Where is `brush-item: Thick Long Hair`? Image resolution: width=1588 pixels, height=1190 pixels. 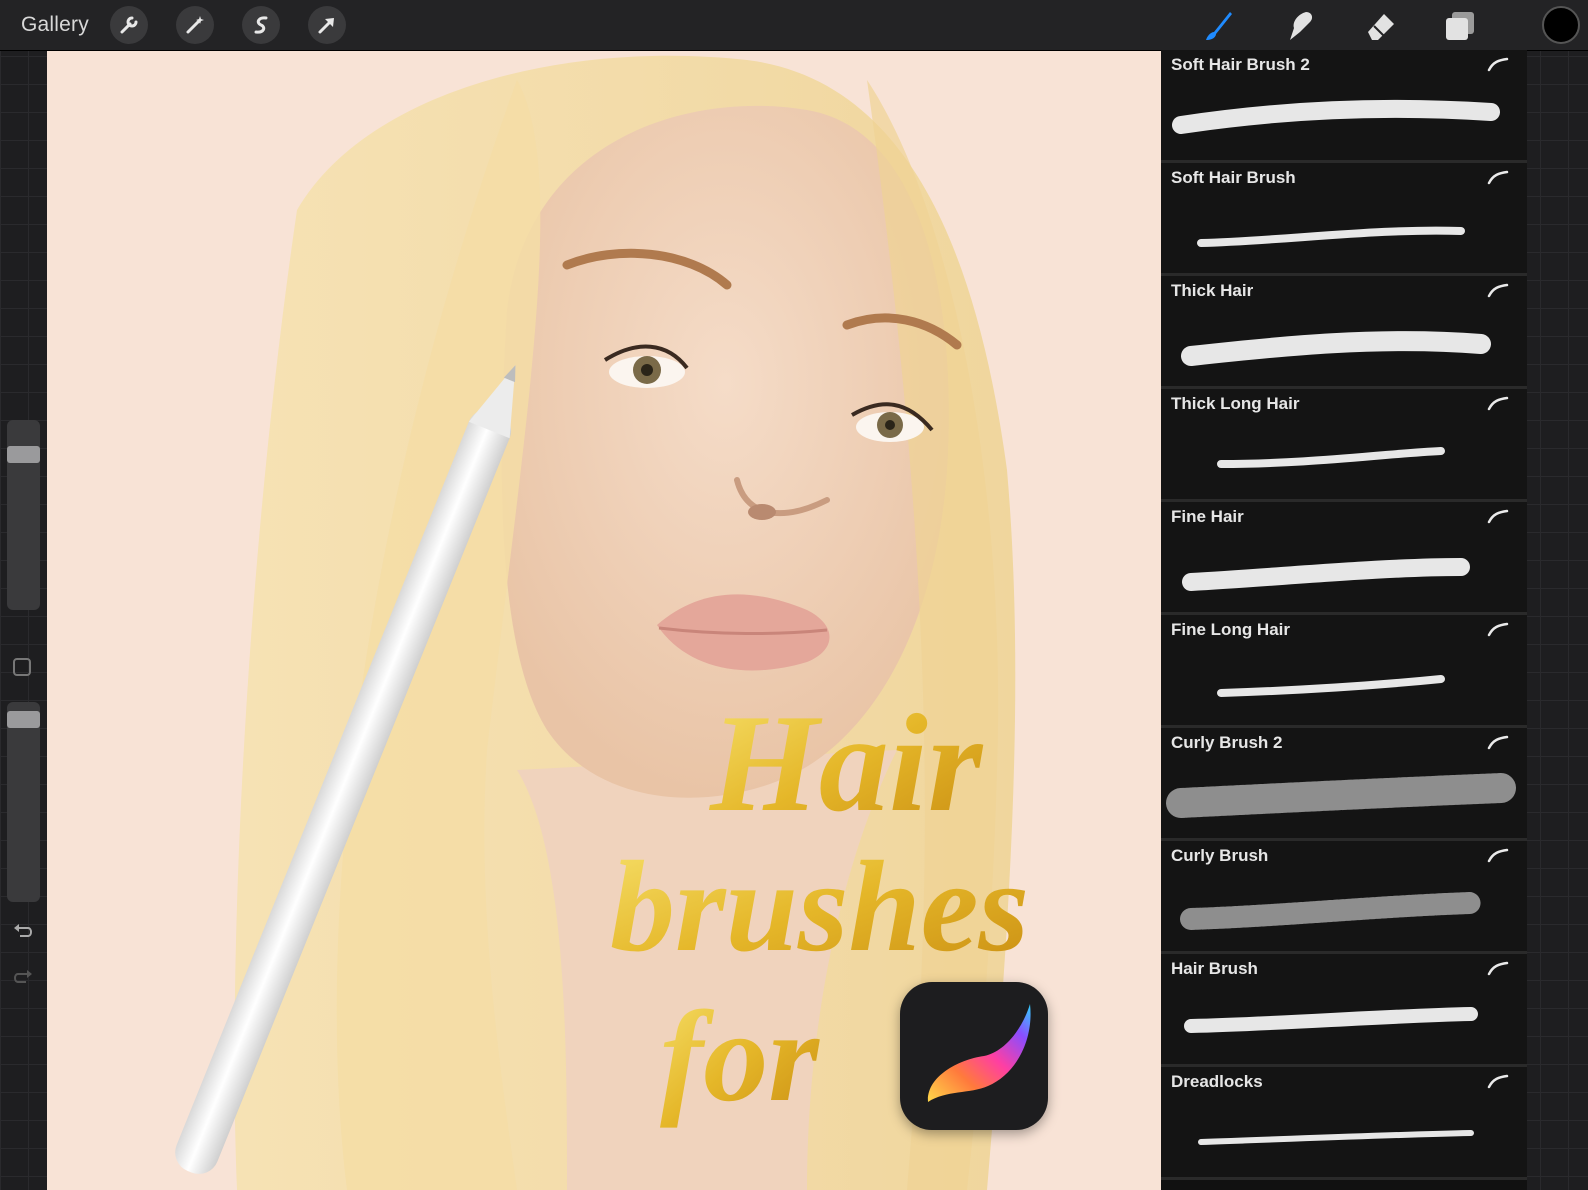
brush-item: Thick Long Hair is located at coordinates (1344, 445).